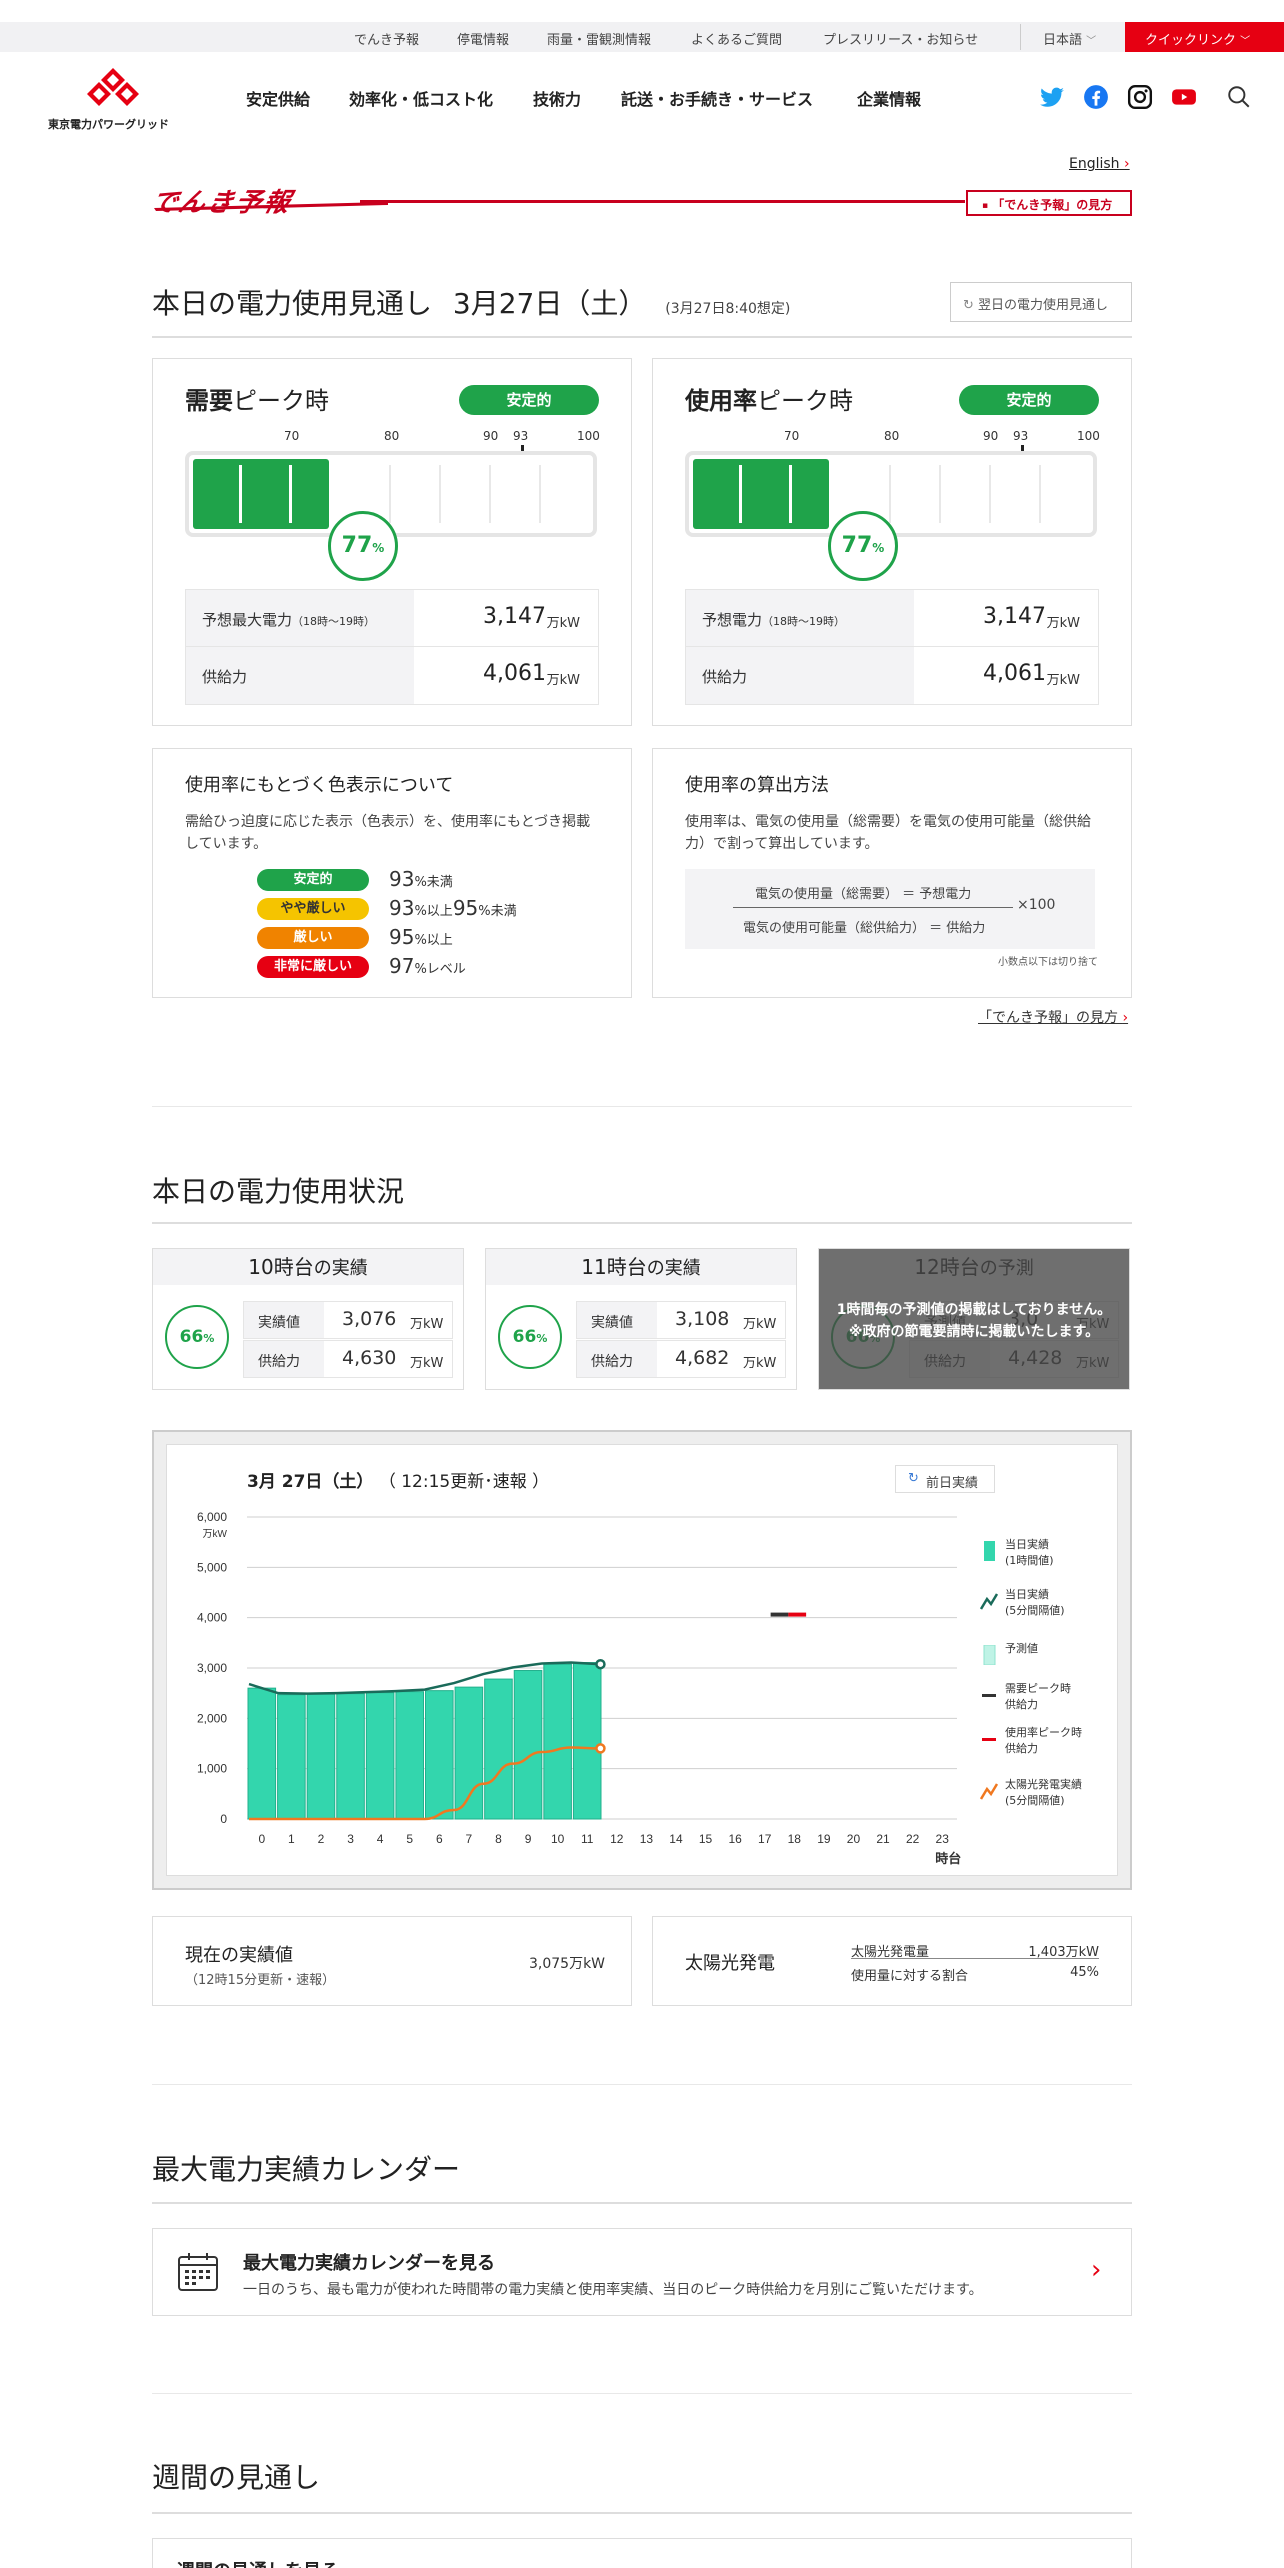 The height and width of the screenshot is (2568, 1284). I want to click on english-link-label: English, so click(1094, 164).